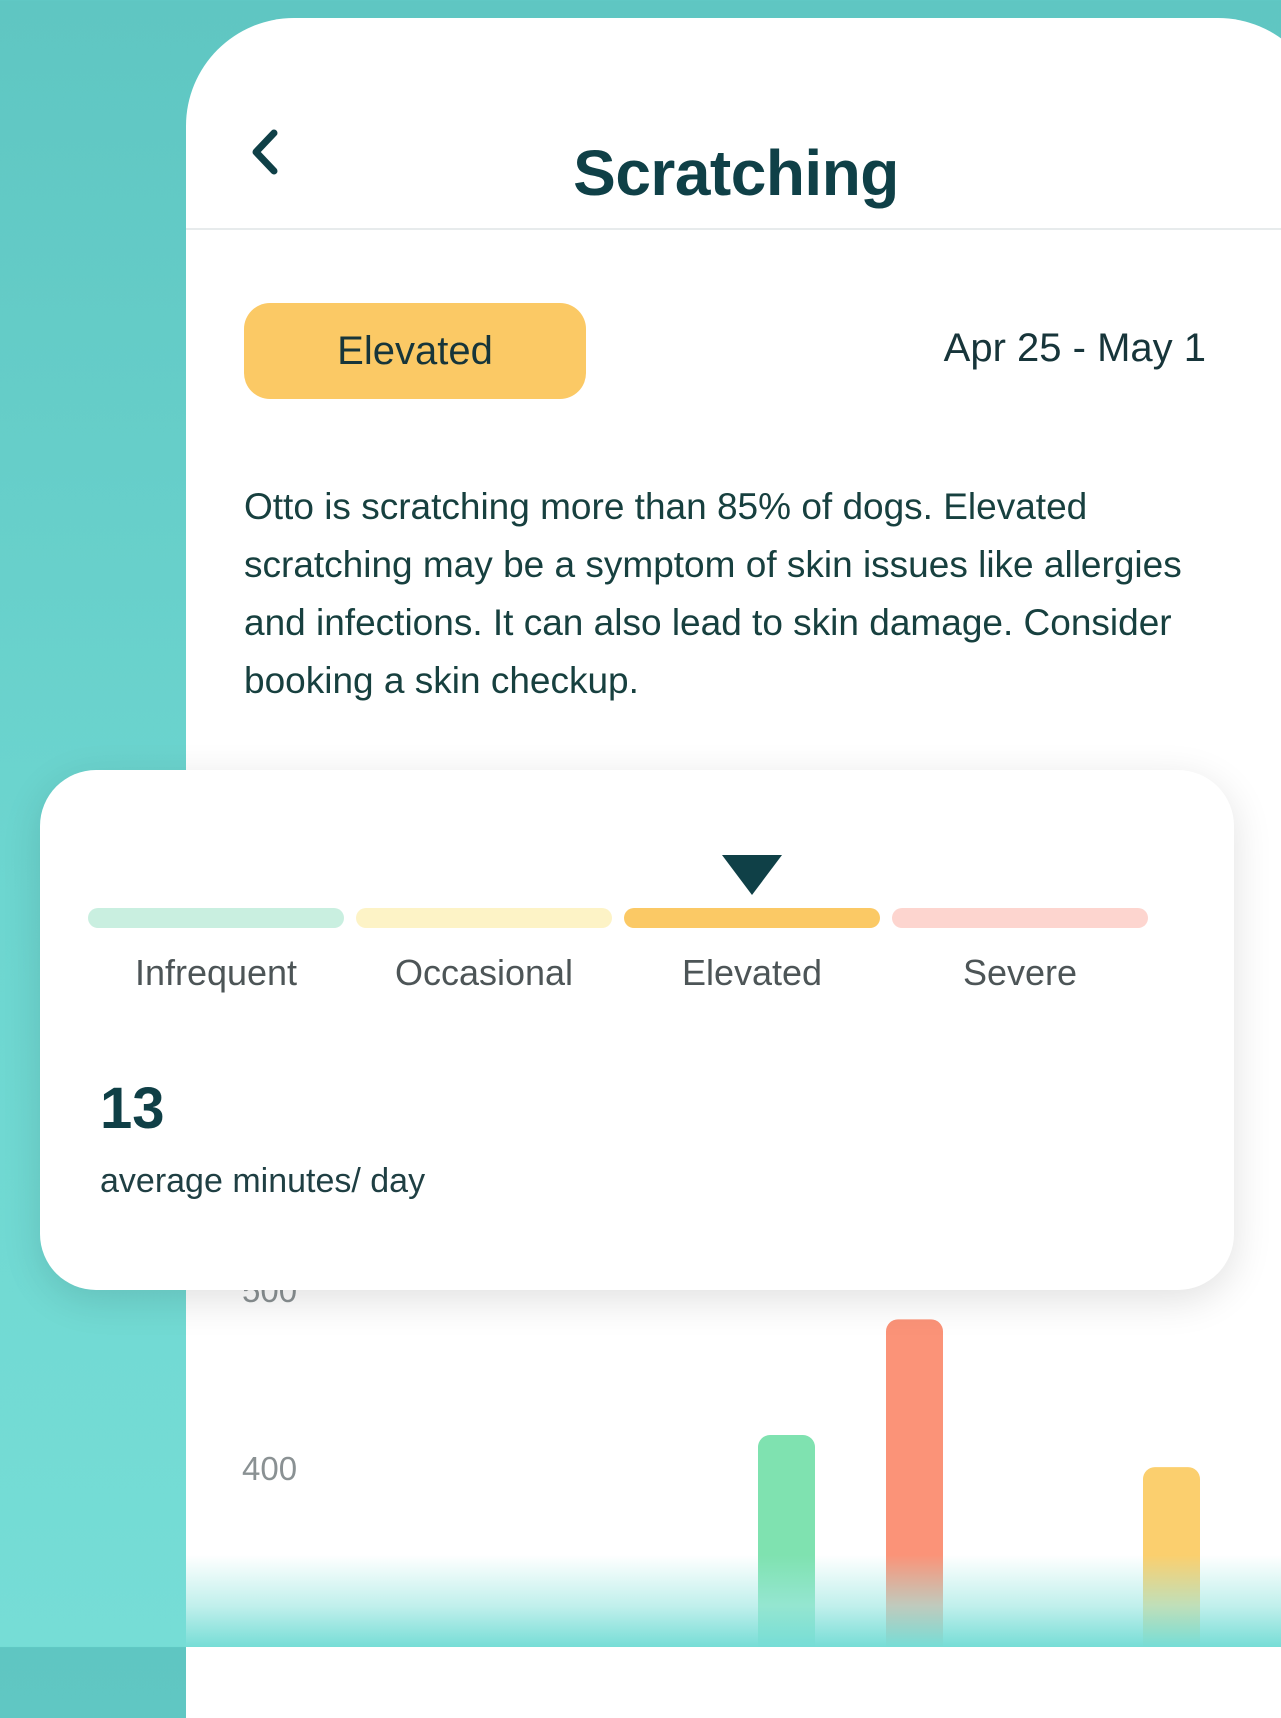  What do you see at coordinates (132, 1108) in the screenshot?
I see `average-minutes-value: 13` at bounding box center [132, 1108].